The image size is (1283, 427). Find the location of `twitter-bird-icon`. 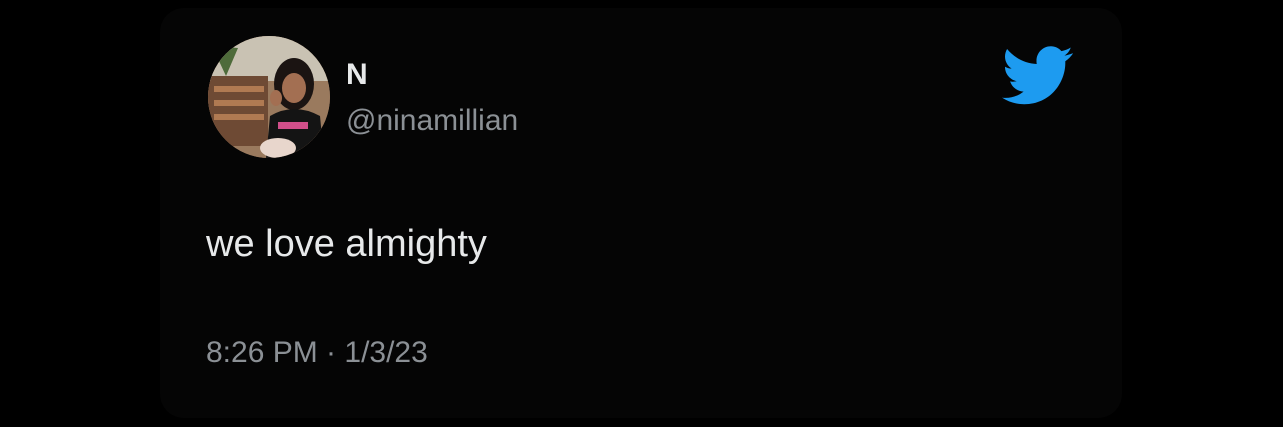

twitter-bird-icon is located at coordinates (1038, 76).